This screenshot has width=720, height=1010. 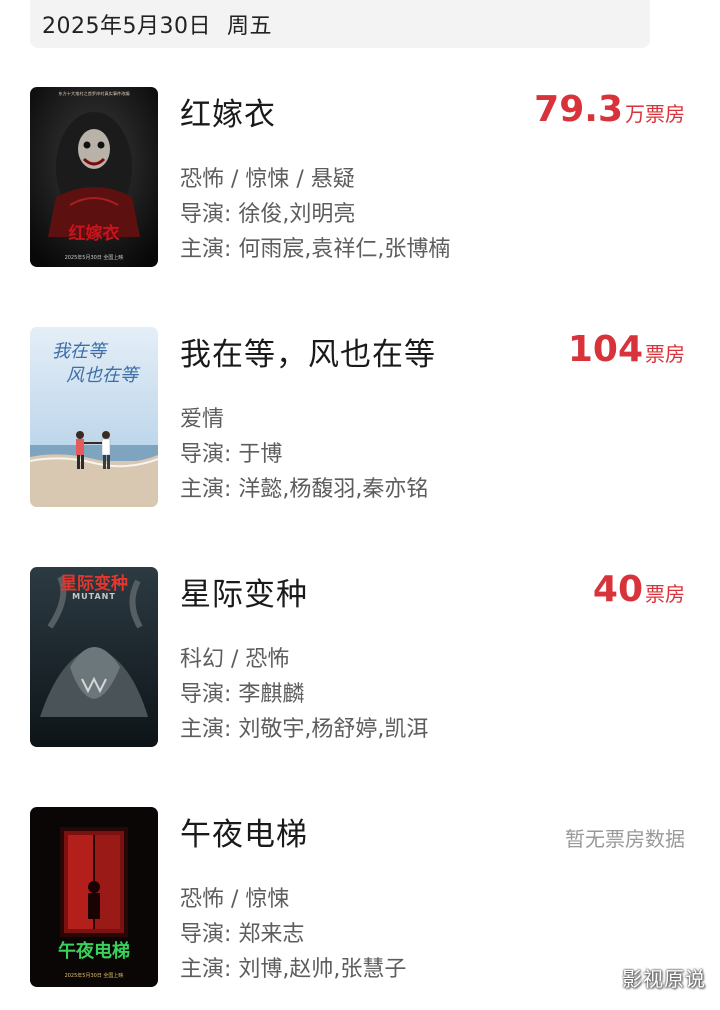 I want to click on movie-genre: 爱情, so click(x=202, y=419).